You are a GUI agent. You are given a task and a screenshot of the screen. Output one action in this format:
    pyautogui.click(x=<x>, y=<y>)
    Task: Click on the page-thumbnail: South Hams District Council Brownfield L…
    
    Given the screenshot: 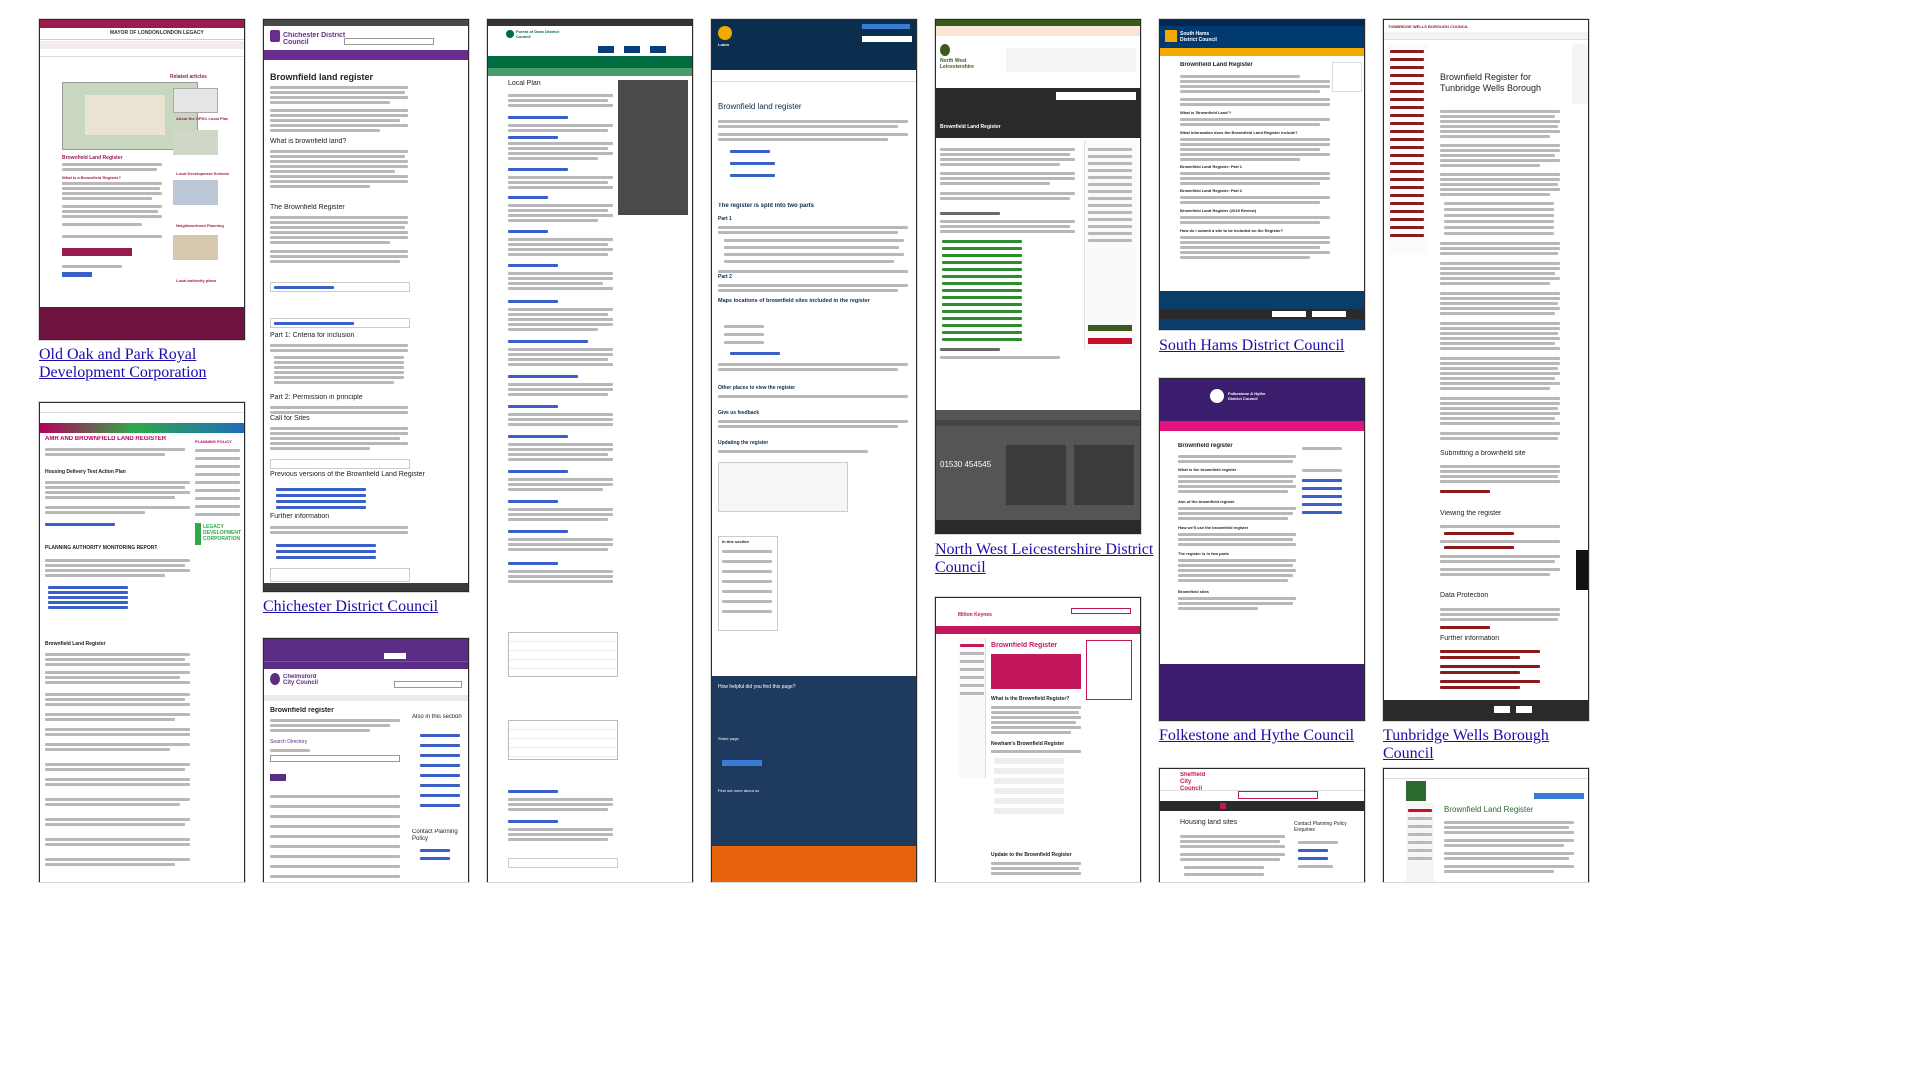 What is the action you would take?
    pyautogui.click(x=1262, y=174)
    